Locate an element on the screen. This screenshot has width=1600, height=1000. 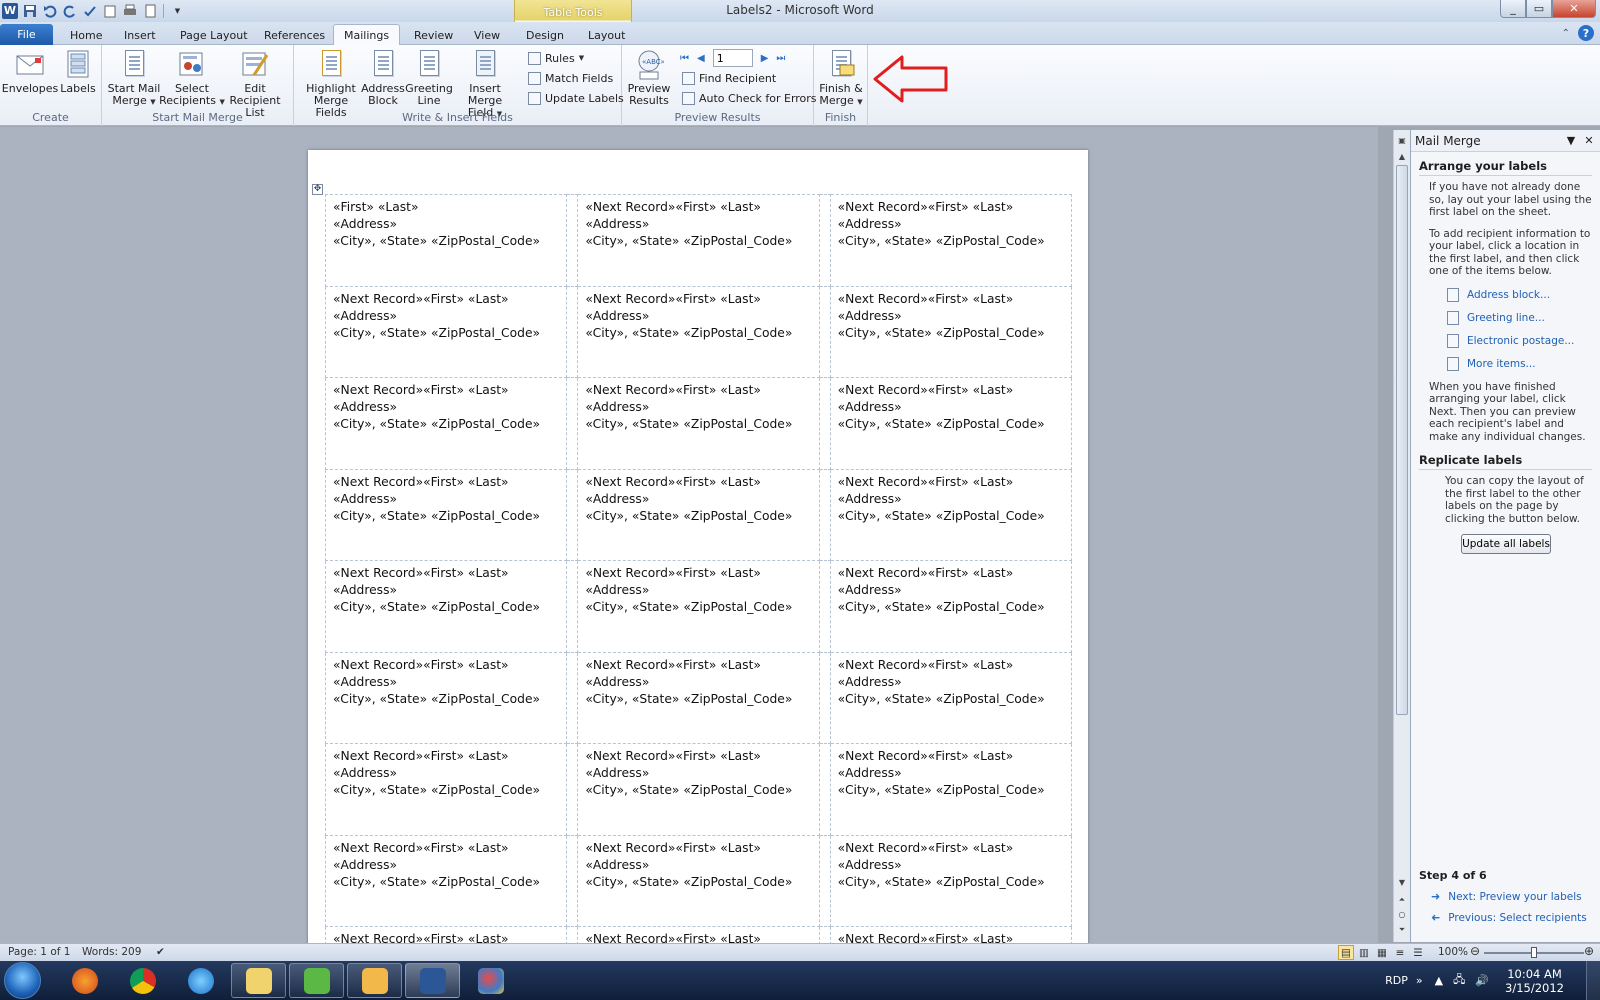
full-screen-reading-icon: ▥ is located at coordinates (1364, 952).